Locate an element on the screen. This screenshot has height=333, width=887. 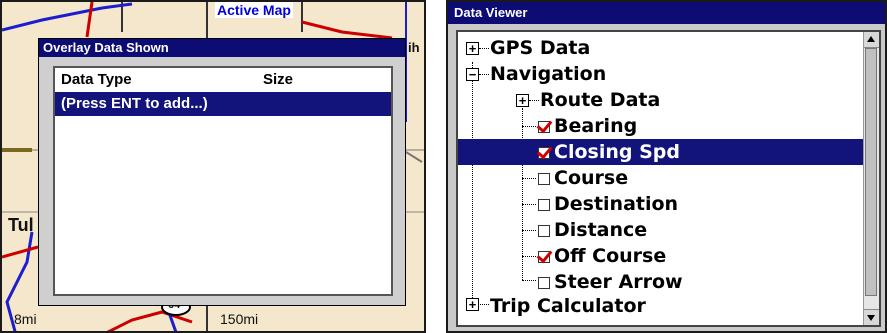
tree-item-label: Navigation is located at coordinates (548, 74).